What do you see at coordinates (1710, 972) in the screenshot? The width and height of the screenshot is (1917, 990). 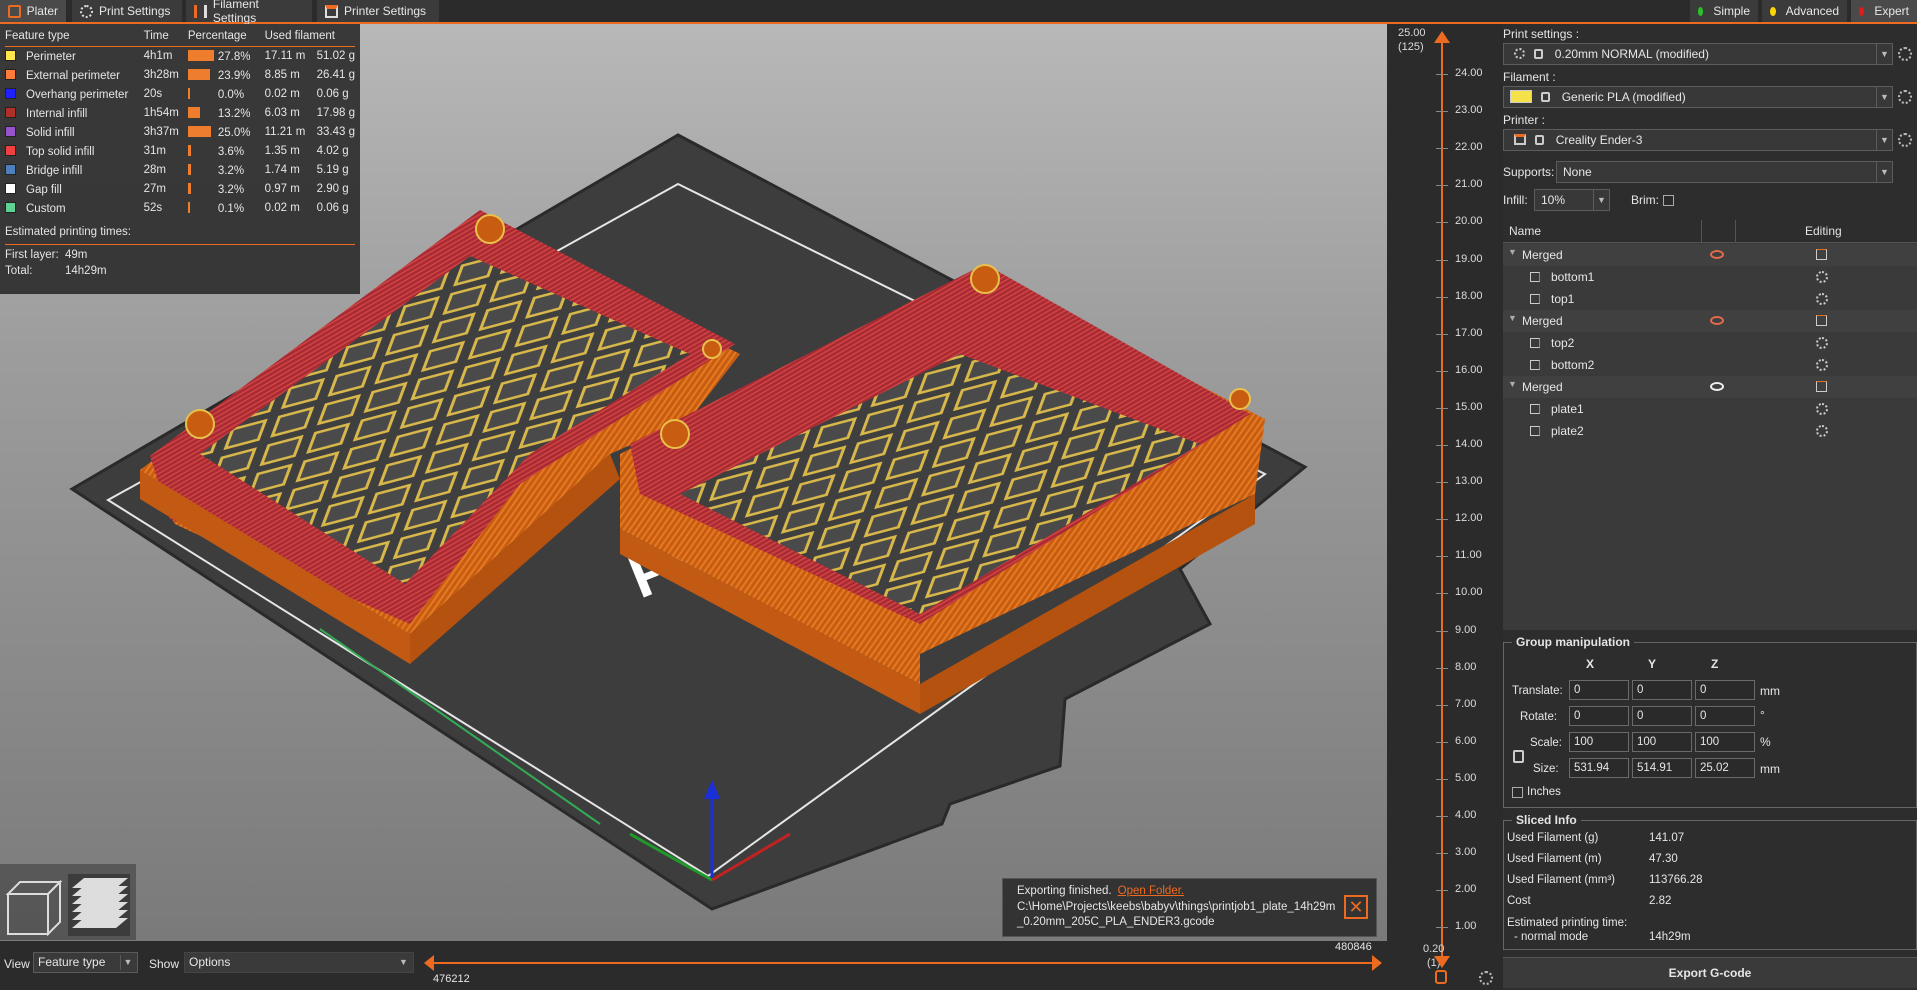 I see `export-gcode-button: Export G-code` at bounding box center [1710, 972].